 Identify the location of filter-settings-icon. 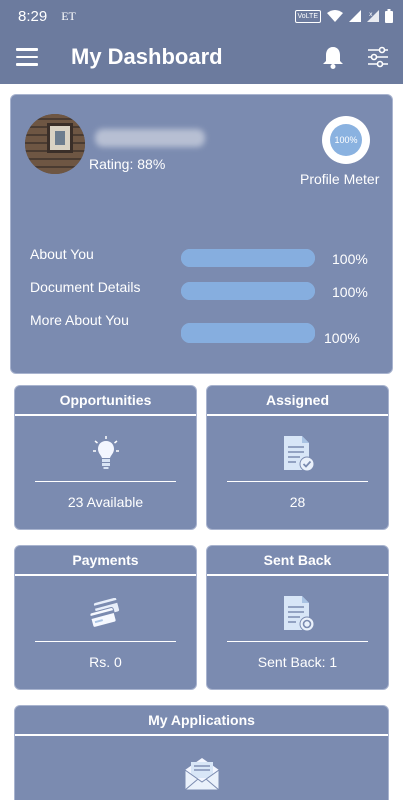
(378, 57).